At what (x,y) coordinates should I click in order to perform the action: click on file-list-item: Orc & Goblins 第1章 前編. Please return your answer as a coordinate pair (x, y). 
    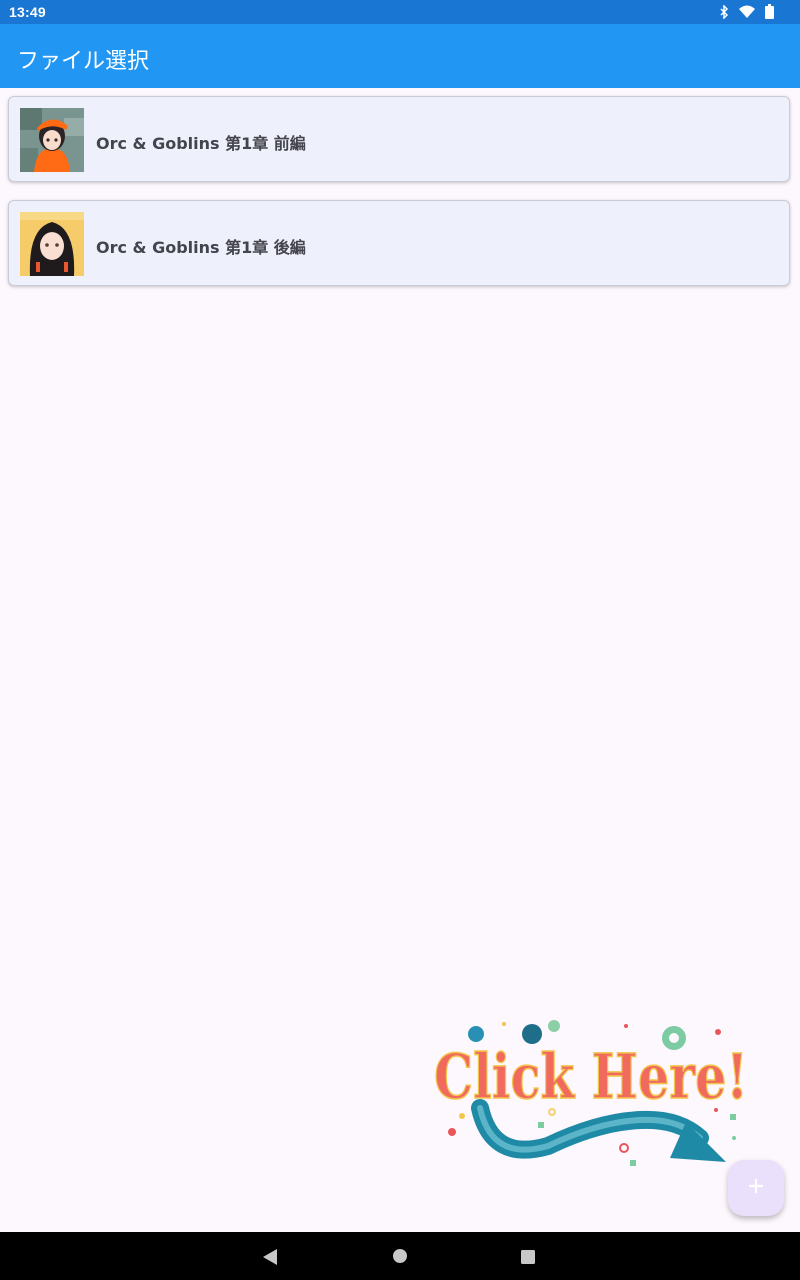
    Looking at the image, I should click on (399, 139).